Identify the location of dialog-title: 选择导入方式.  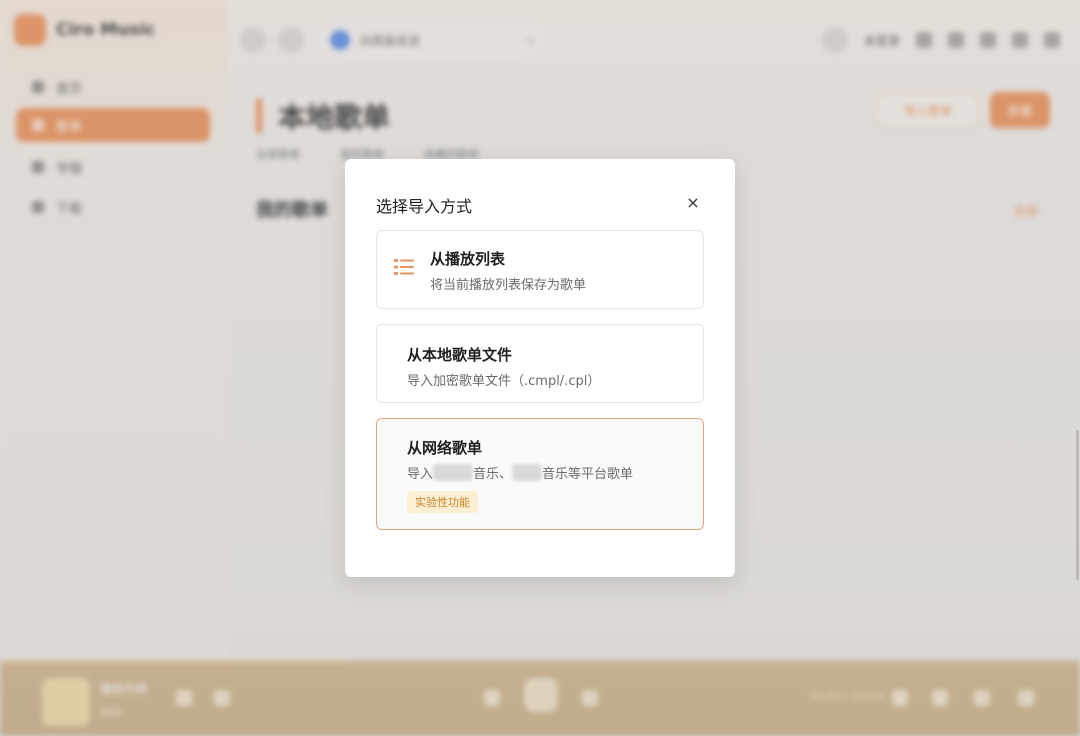
(424, 206).